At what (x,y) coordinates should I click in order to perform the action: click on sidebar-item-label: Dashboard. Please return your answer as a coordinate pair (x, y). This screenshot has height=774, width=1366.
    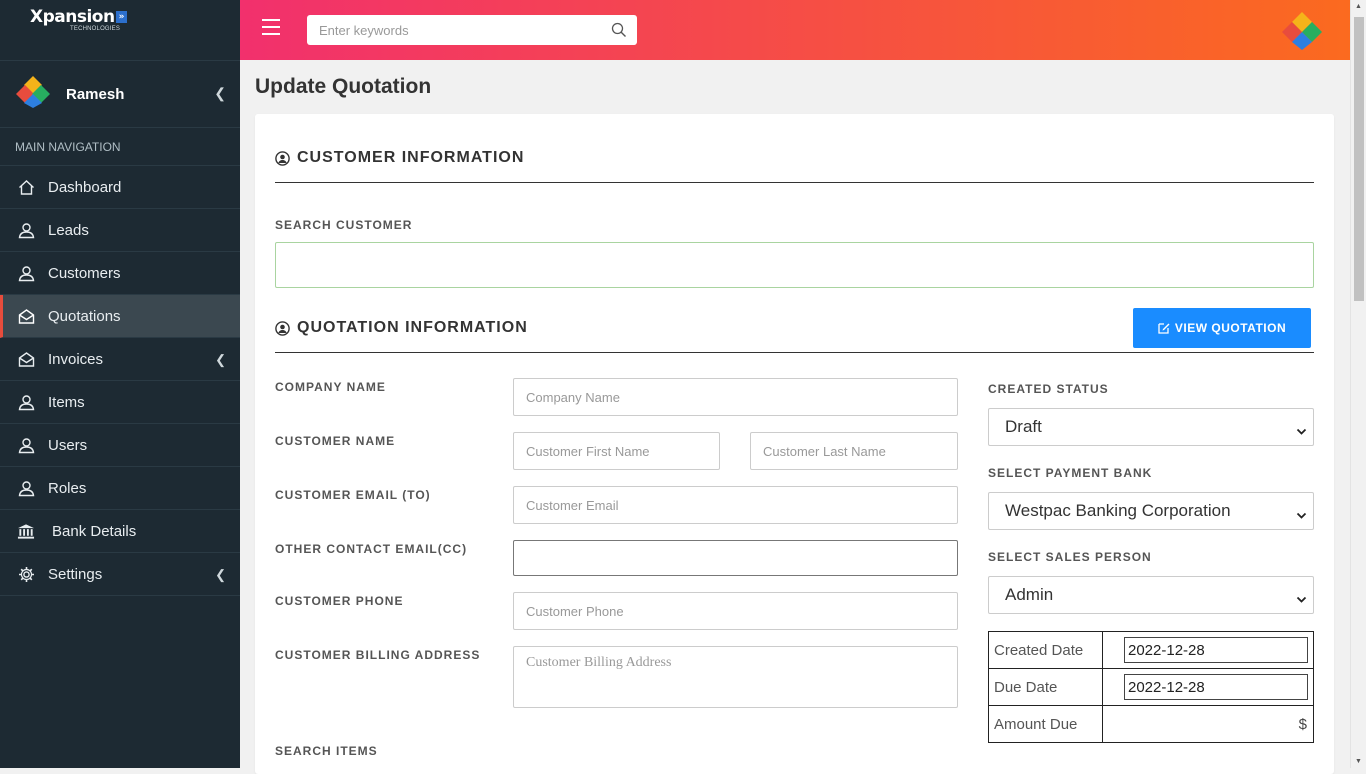
    Looking at the image, I should click on (85, 187).